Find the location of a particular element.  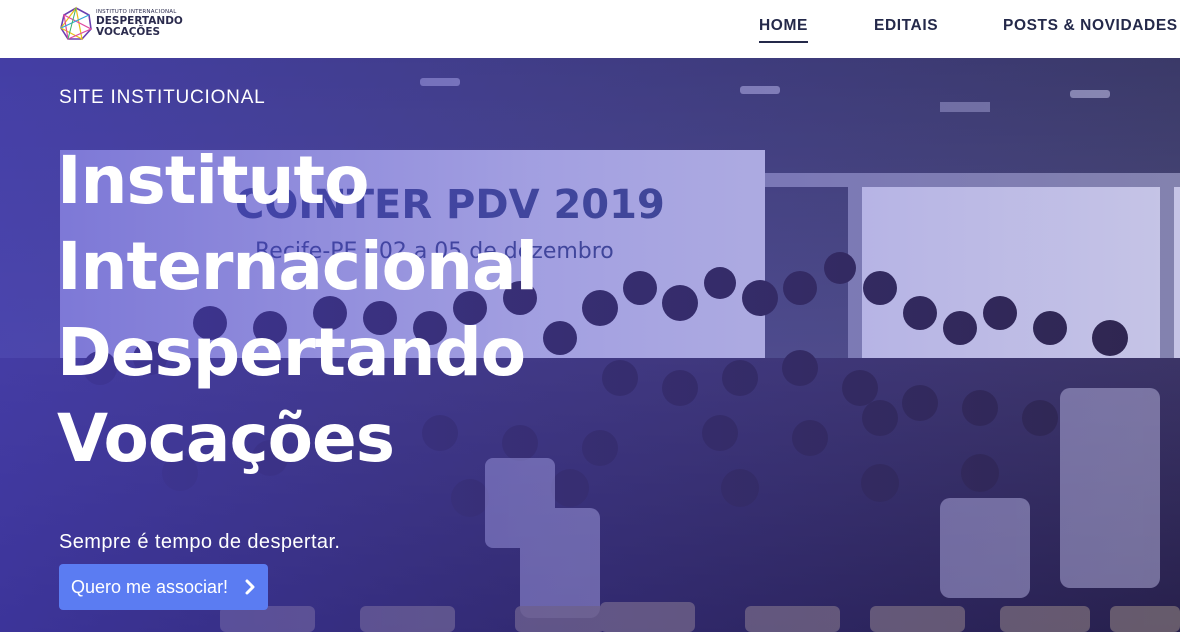

join-button-label: Quero me associar! is located at coordinates (150, 586).